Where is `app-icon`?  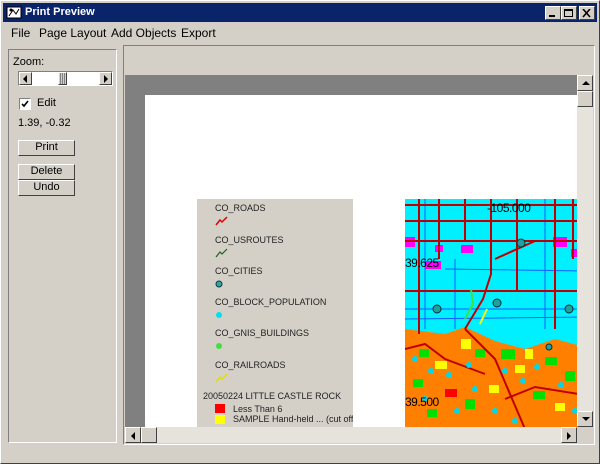
app-icon is located at coordinates (14, 12).